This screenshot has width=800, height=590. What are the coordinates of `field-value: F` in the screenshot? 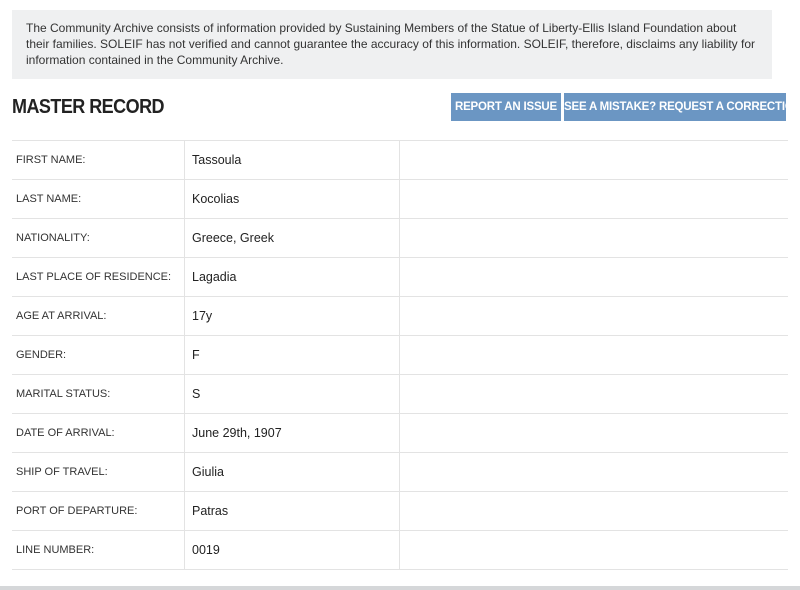 It's located at (292, 355).